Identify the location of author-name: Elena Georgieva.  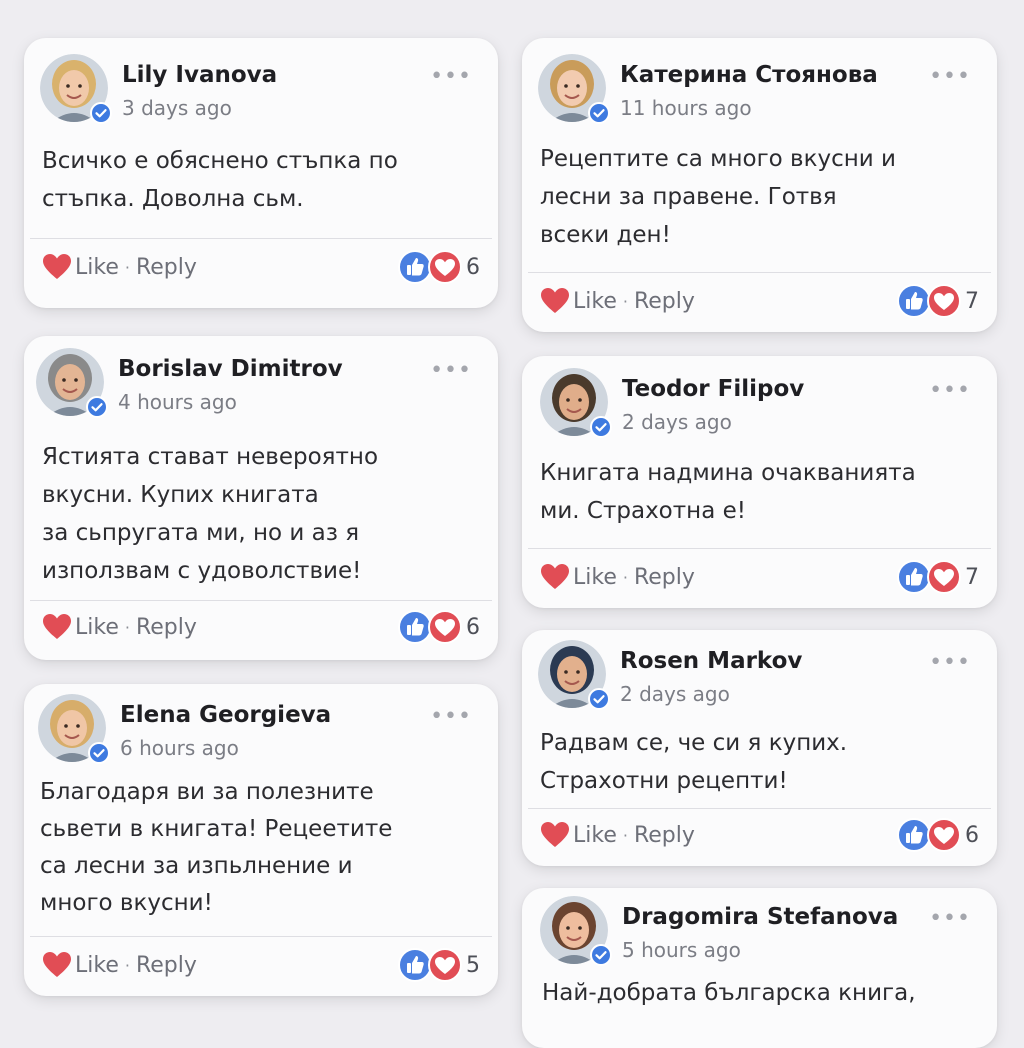
(225, 715).